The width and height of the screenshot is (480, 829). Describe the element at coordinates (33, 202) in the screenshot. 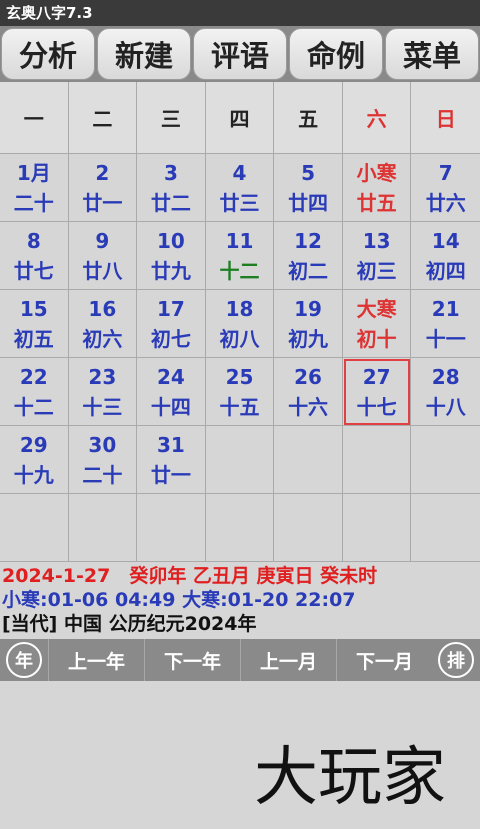

I see `lunar-day: 二十` at that location.